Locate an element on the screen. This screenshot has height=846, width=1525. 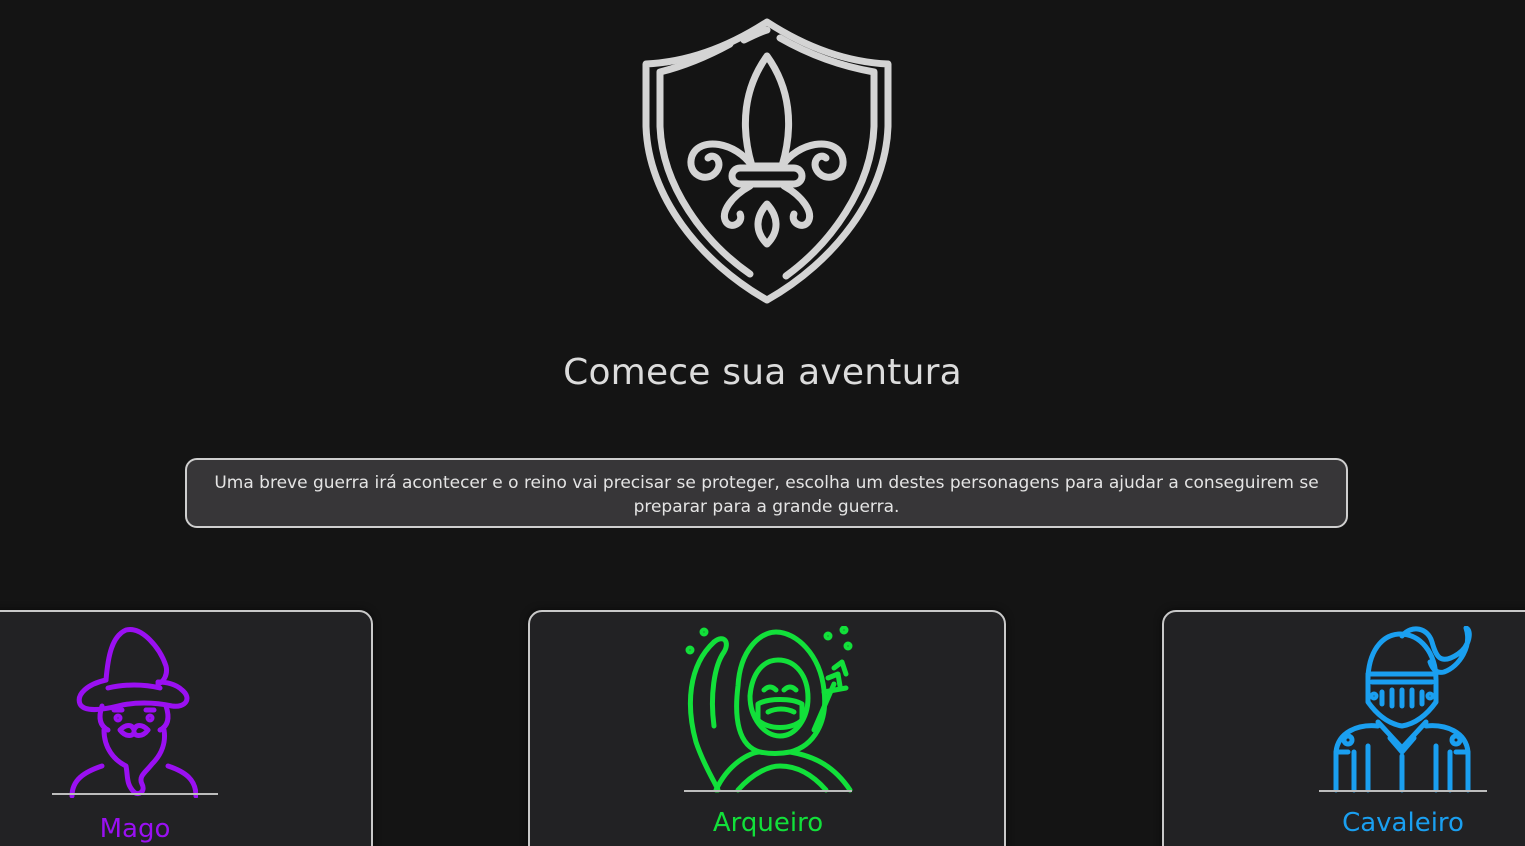
character-card-cavaleiro: Cavaleiro is located at coordinates (1343, 728).